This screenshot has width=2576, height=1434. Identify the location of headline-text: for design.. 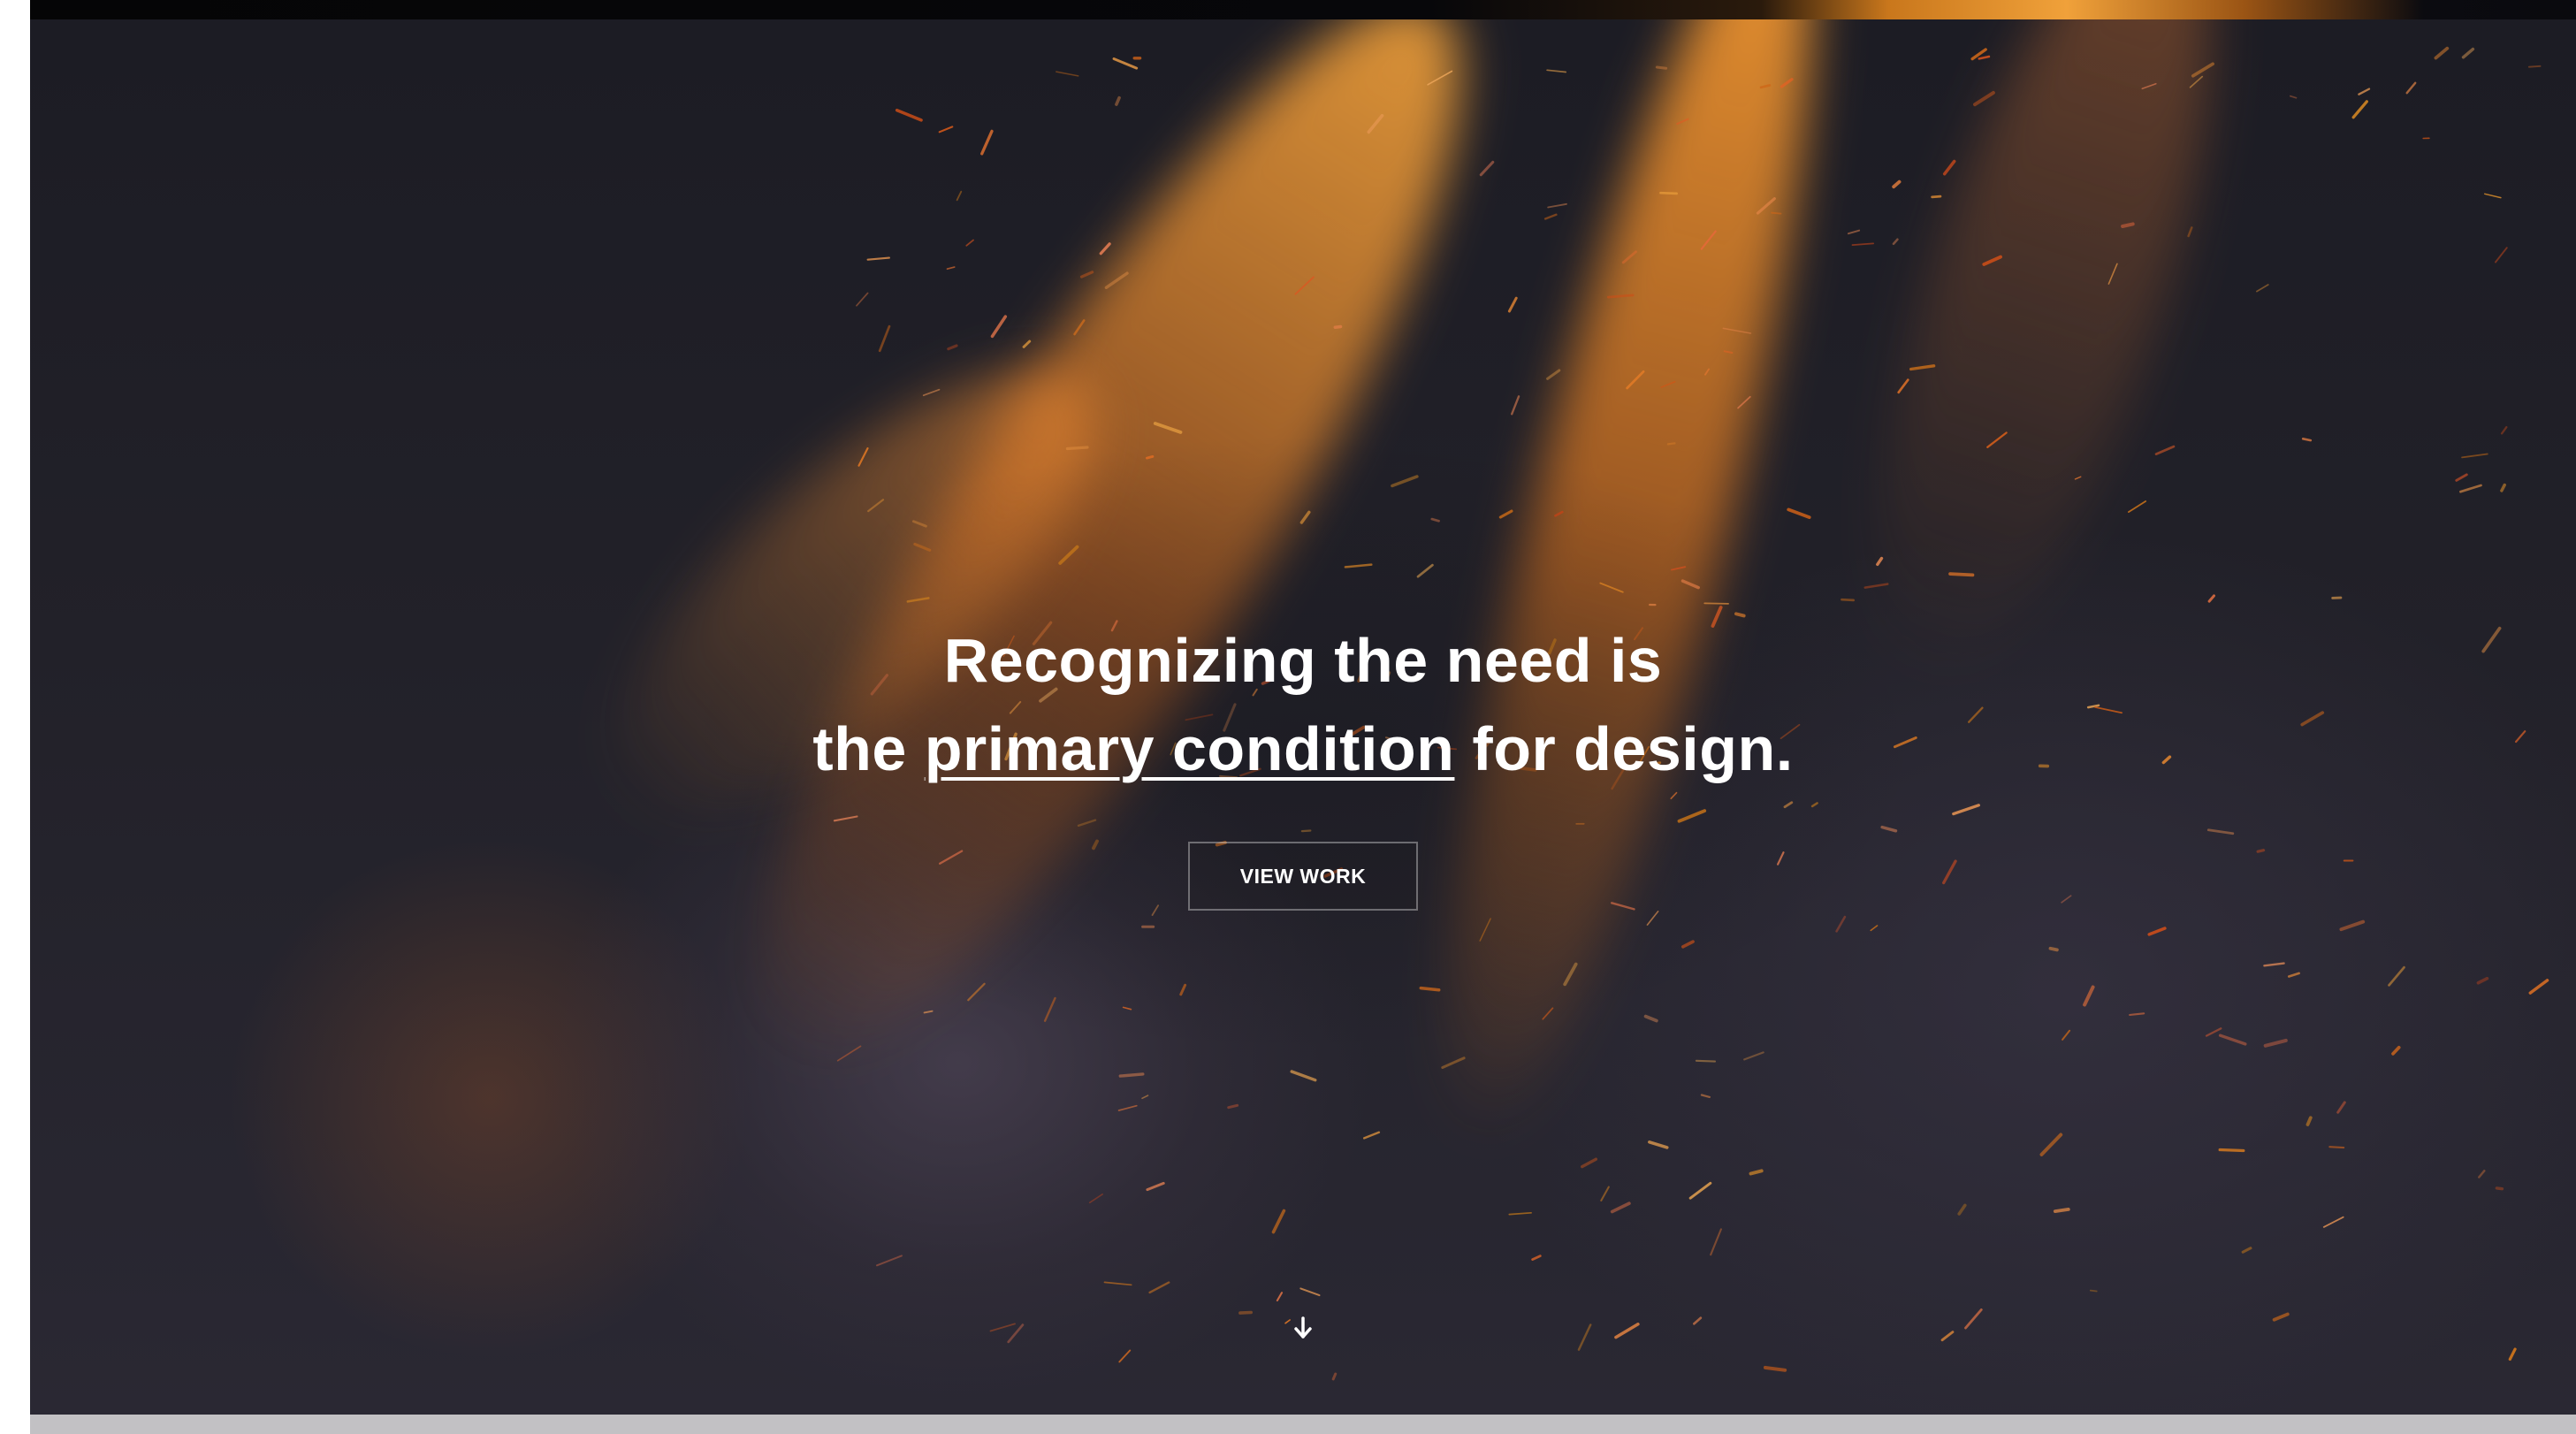
(1624, 748).